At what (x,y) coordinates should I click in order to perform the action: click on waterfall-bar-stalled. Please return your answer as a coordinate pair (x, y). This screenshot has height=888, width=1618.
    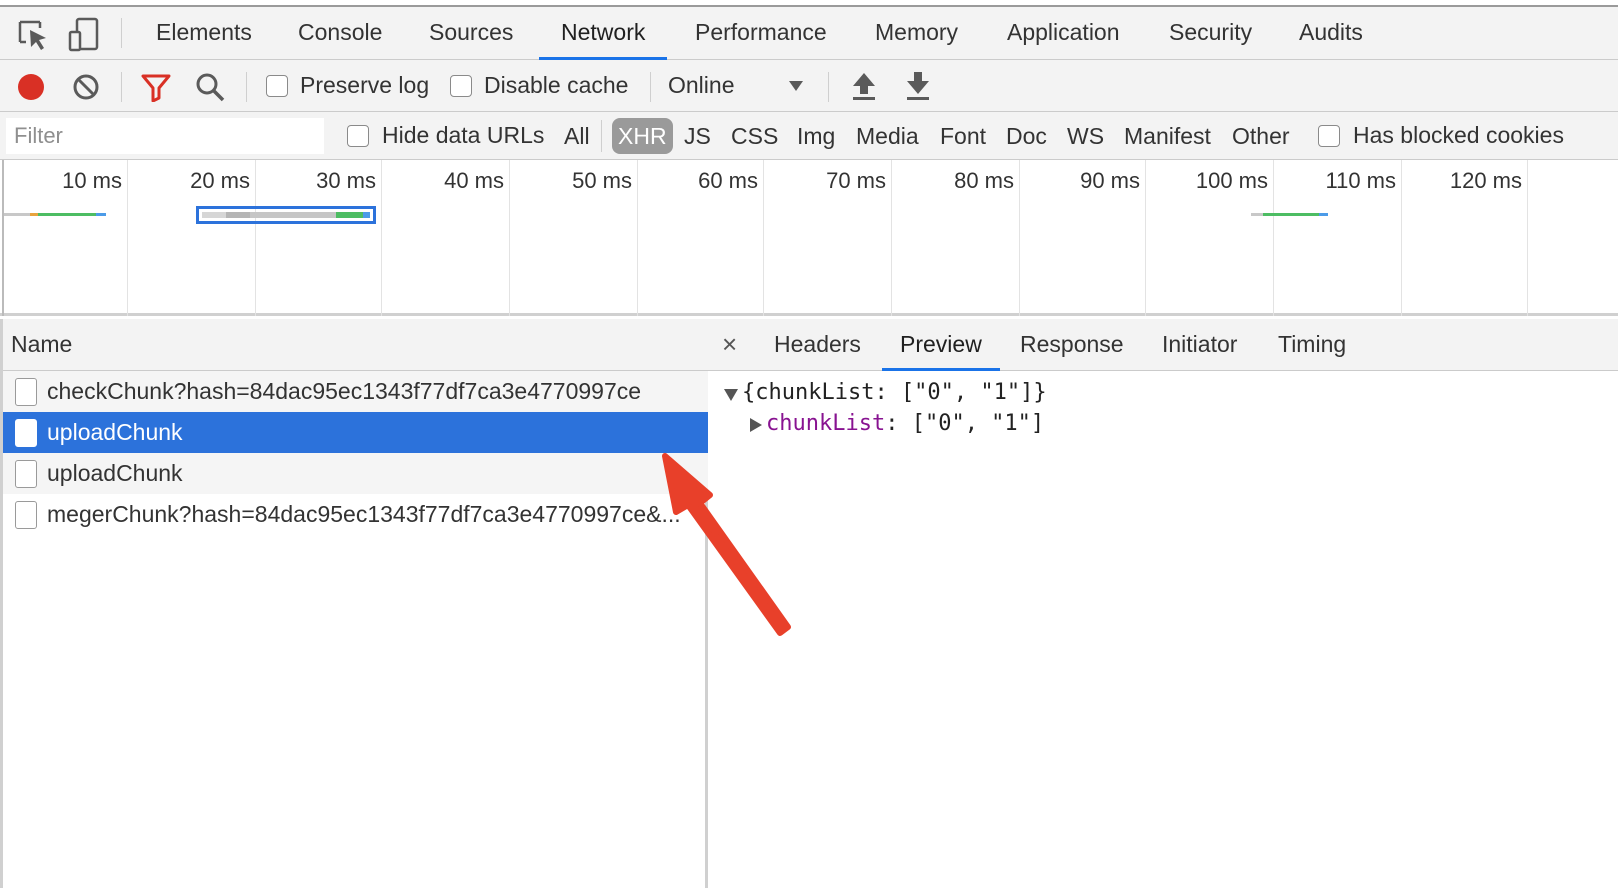
    Looking at the image, I should click on (17, 214).